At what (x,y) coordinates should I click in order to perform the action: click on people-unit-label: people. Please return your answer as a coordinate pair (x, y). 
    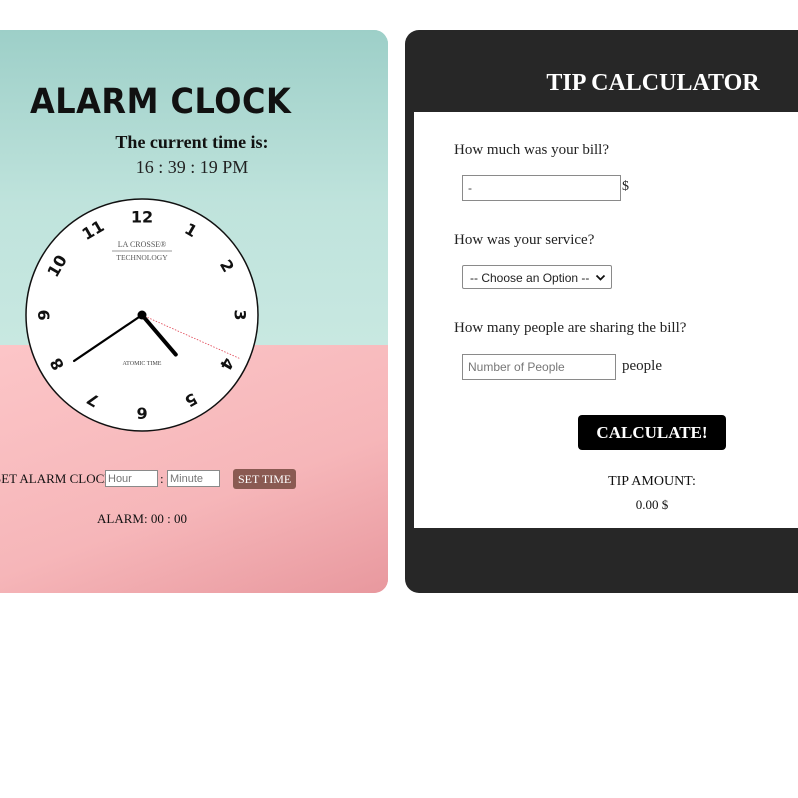
    Looking at the image, I should click on (642, 366).